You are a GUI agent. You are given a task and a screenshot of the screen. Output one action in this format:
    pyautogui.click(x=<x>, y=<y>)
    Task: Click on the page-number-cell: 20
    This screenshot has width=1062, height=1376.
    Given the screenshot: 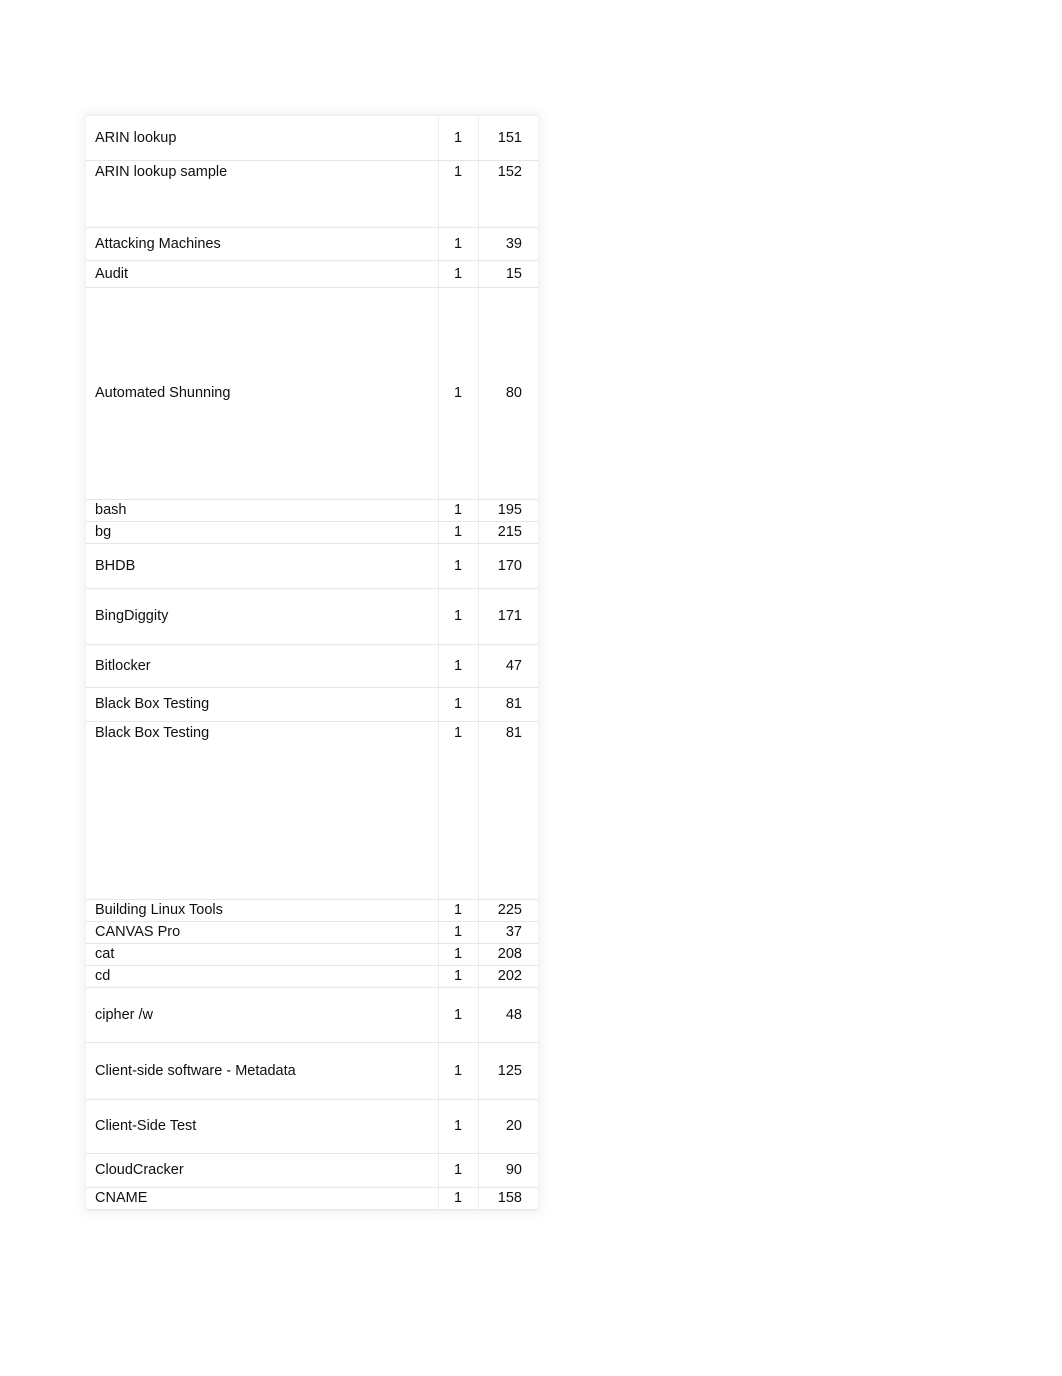 What is the action you would take?
    pyautogui.click(x=508, y=1126)
    